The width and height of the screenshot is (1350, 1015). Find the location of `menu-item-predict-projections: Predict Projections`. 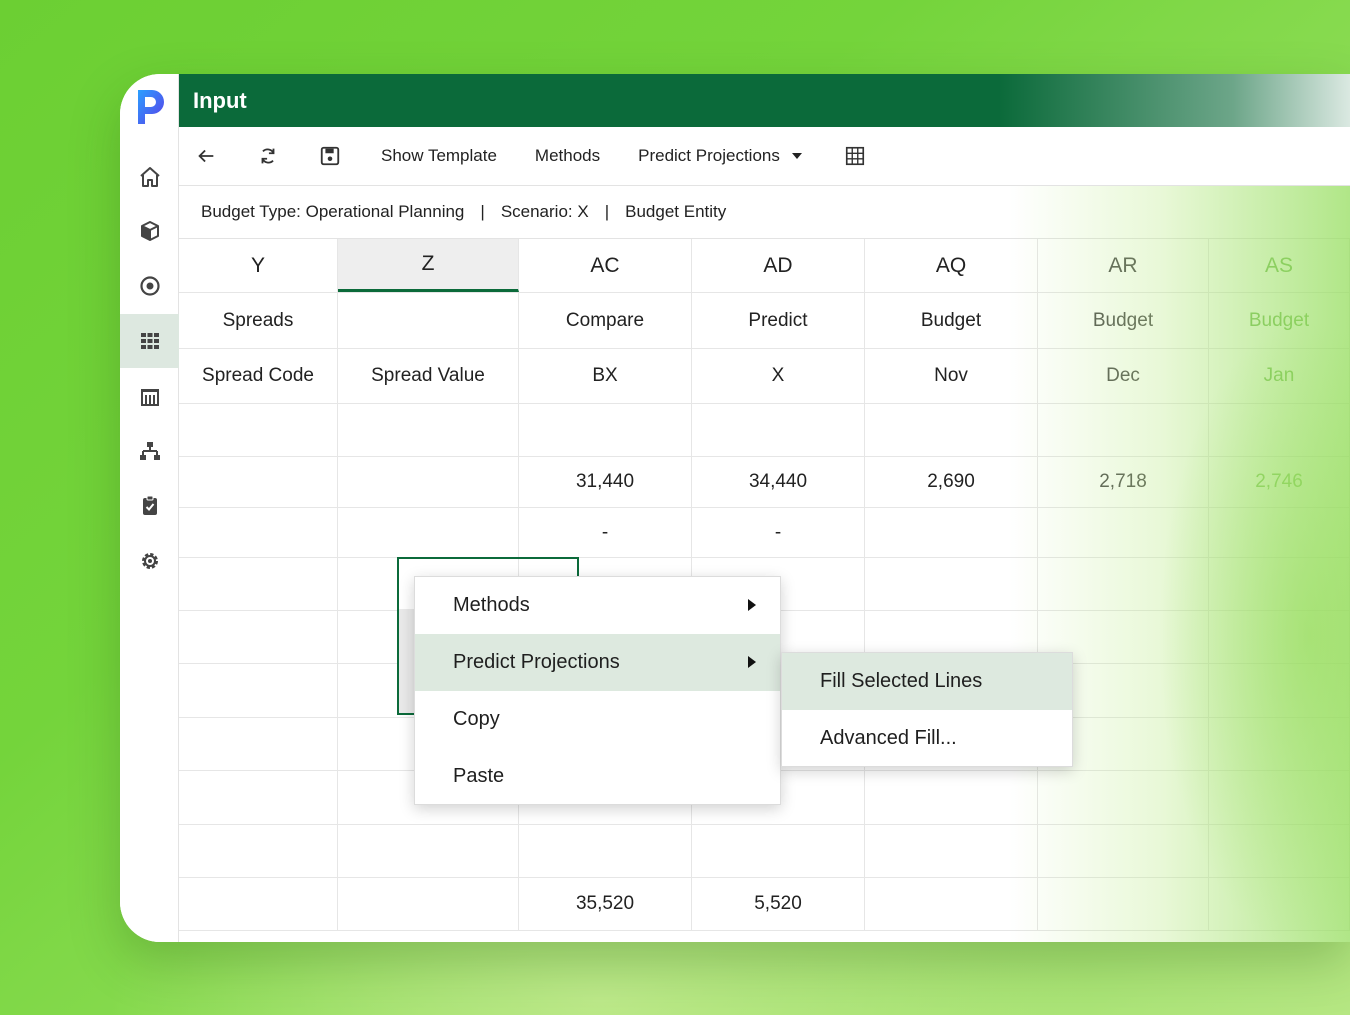

menu-item-predict-projections: Predict Projections is located at coordinates (597, 662).